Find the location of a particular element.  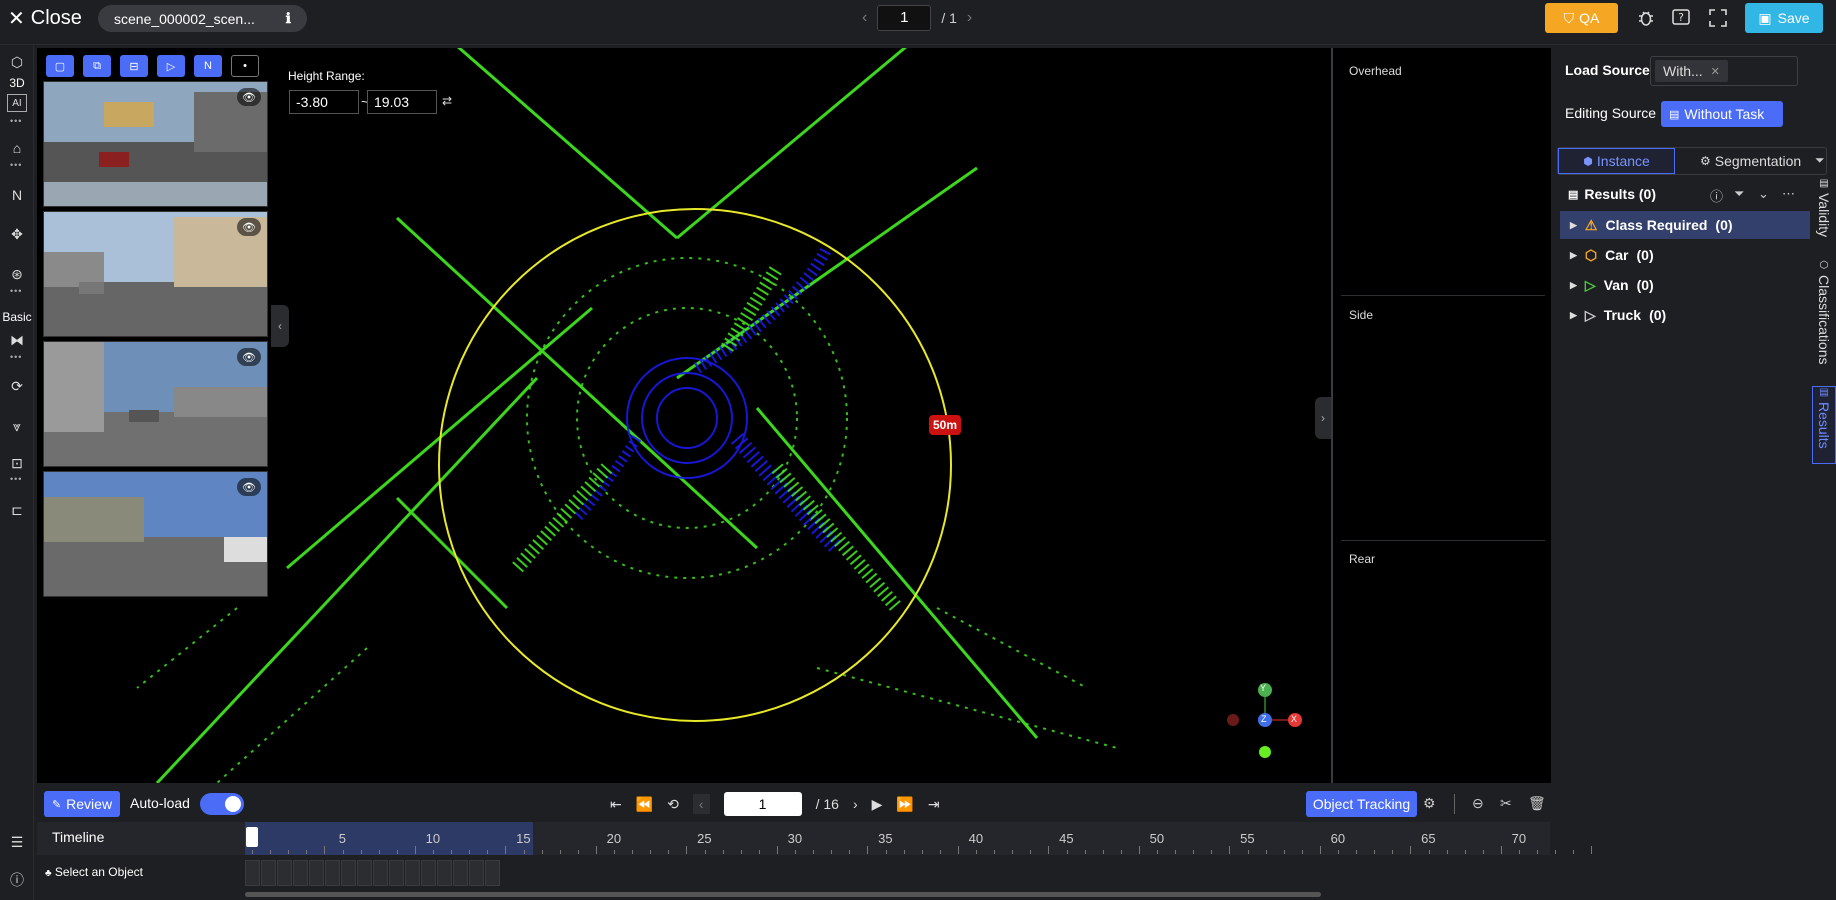

replay-icon: ⟲ is located at coordinates (673, 804).